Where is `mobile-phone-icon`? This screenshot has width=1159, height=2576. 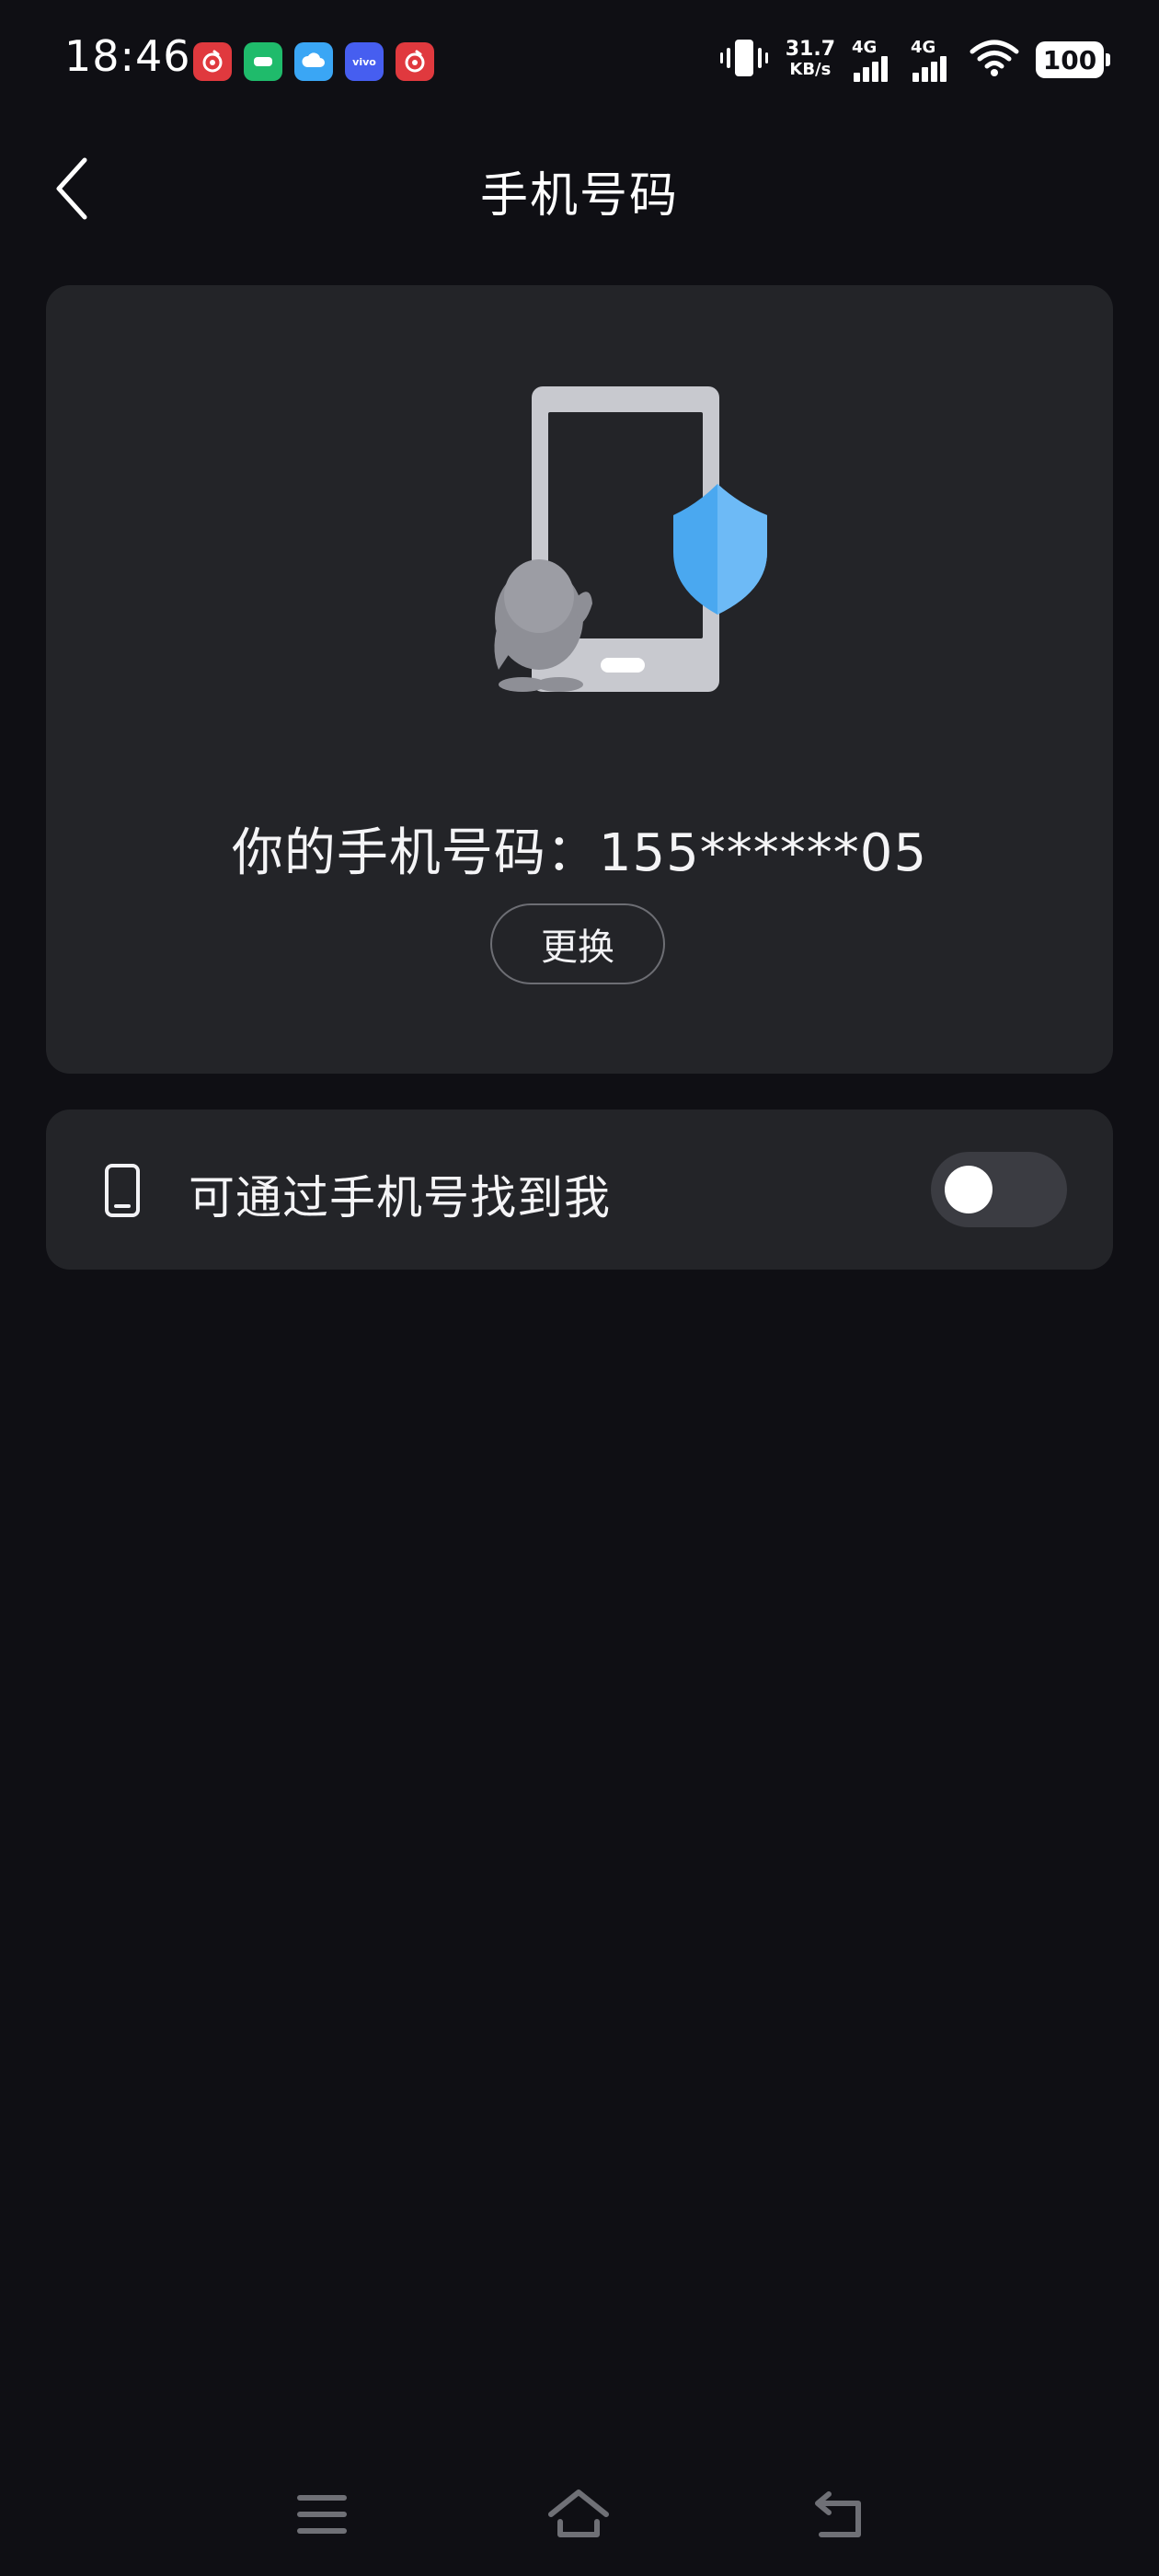
mobile-phone-icon is located at coordinates (122, 1190).